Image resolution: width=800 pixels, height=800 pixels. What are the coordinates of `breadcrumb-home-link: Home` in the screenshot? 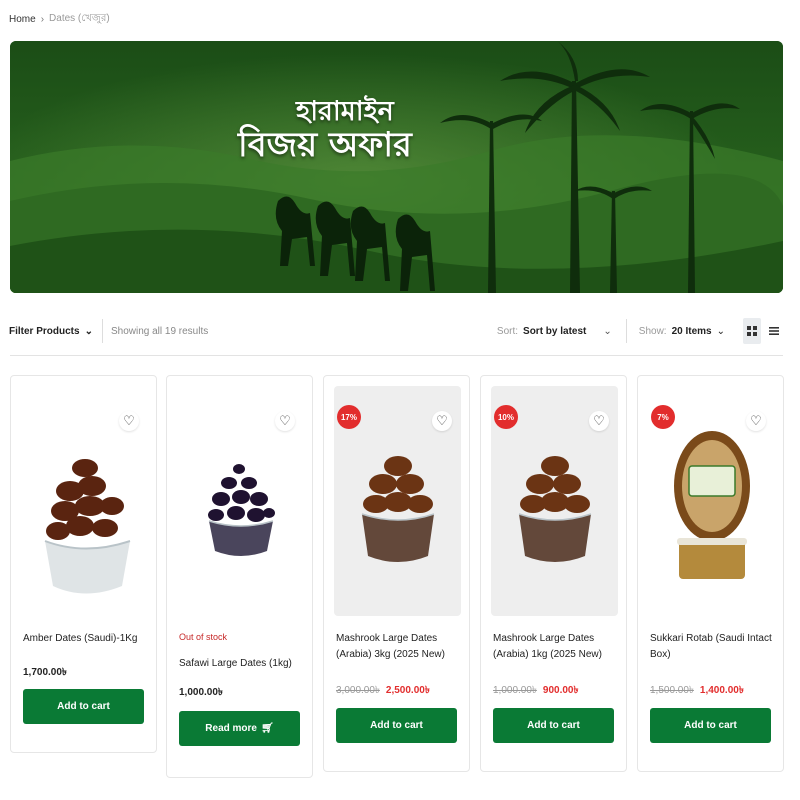 It's located at (22, 19).